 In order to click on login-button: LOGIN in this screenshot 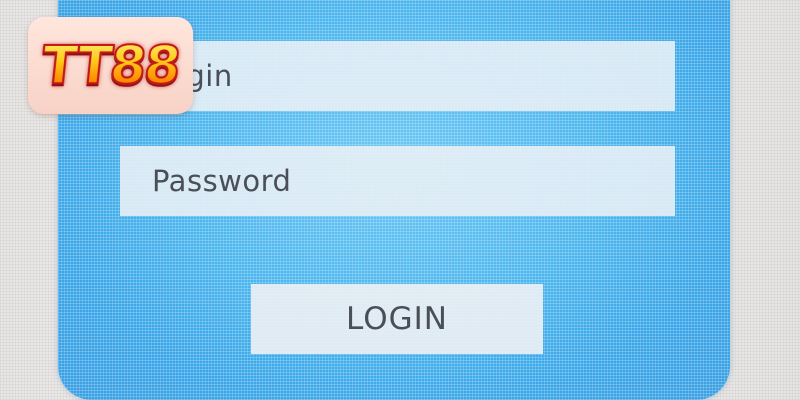, I will do `click(397, 319)`.